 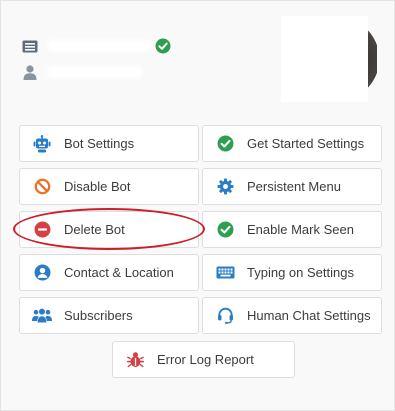 What do you see at coordinates (42, 230) in the screenshot?
I see `minus-circle-icon` at bounding box center [42, 230].